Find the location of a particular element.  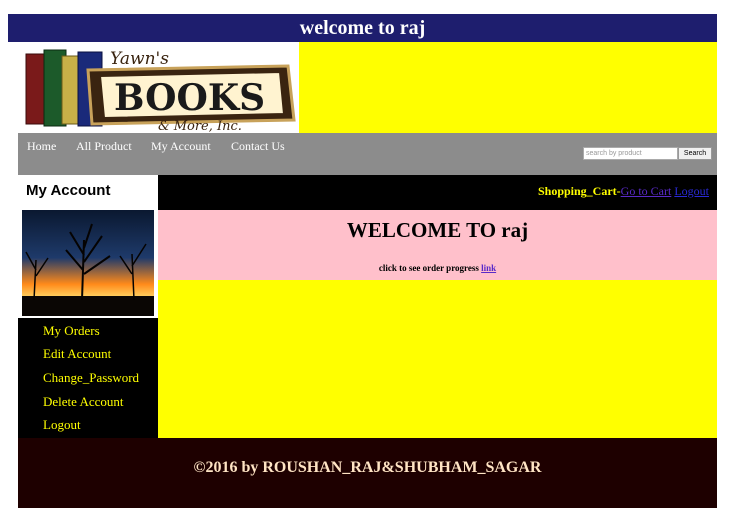

cart-links: Shopping_Cart-Go to Cart Logout is located at coordinates (623, 191).